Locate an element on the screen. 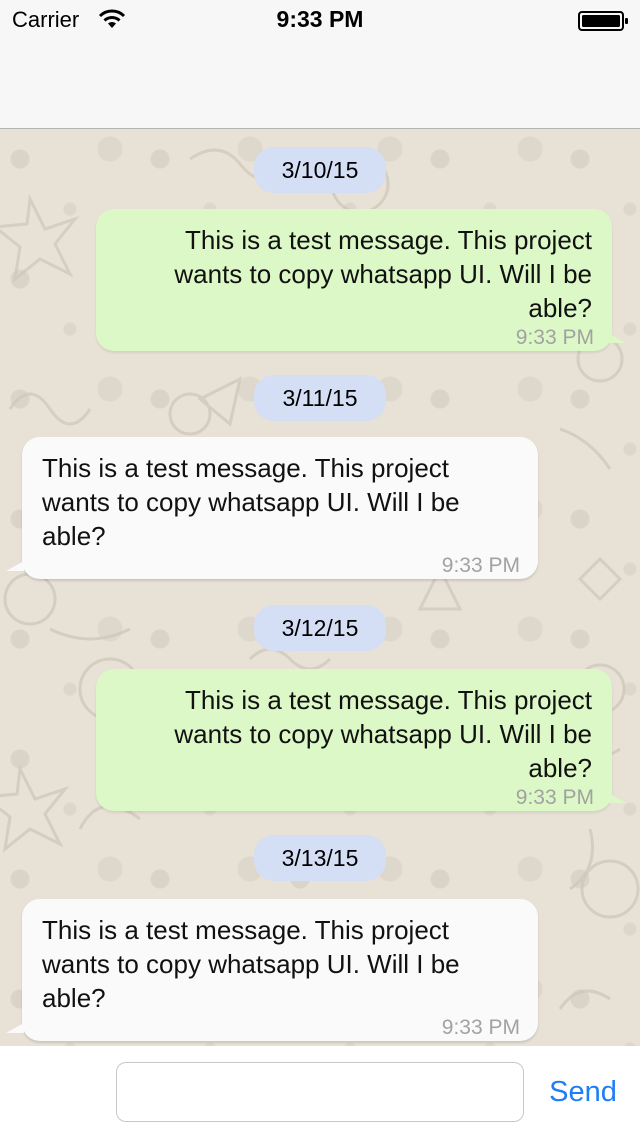 This screenshot has height=1136, width=640. status-bar: Carrier 9:33 PM is located at coordinates (320, 20).